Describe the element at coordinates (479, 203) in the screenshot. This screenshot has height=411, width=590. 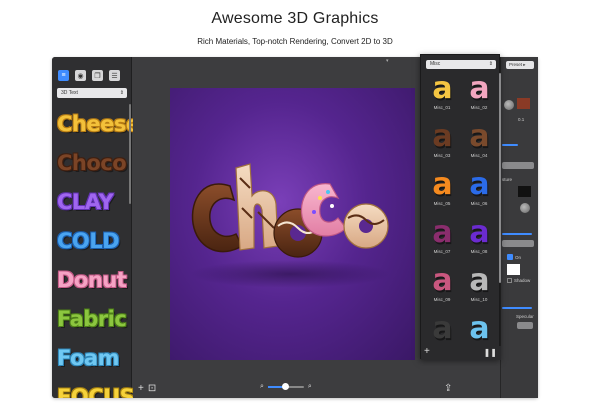
I see `material-item-name: Misc_06` at that location.